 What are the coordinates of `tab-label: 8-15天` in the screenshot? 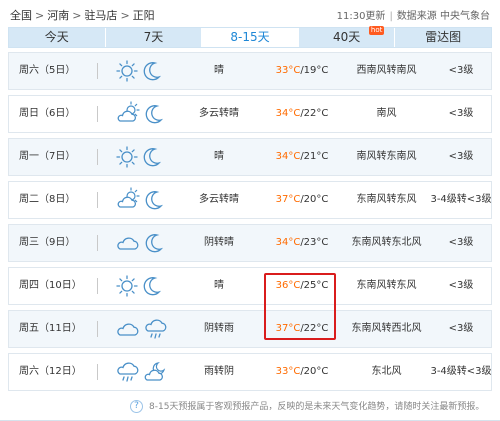 It's located at (250, 37).